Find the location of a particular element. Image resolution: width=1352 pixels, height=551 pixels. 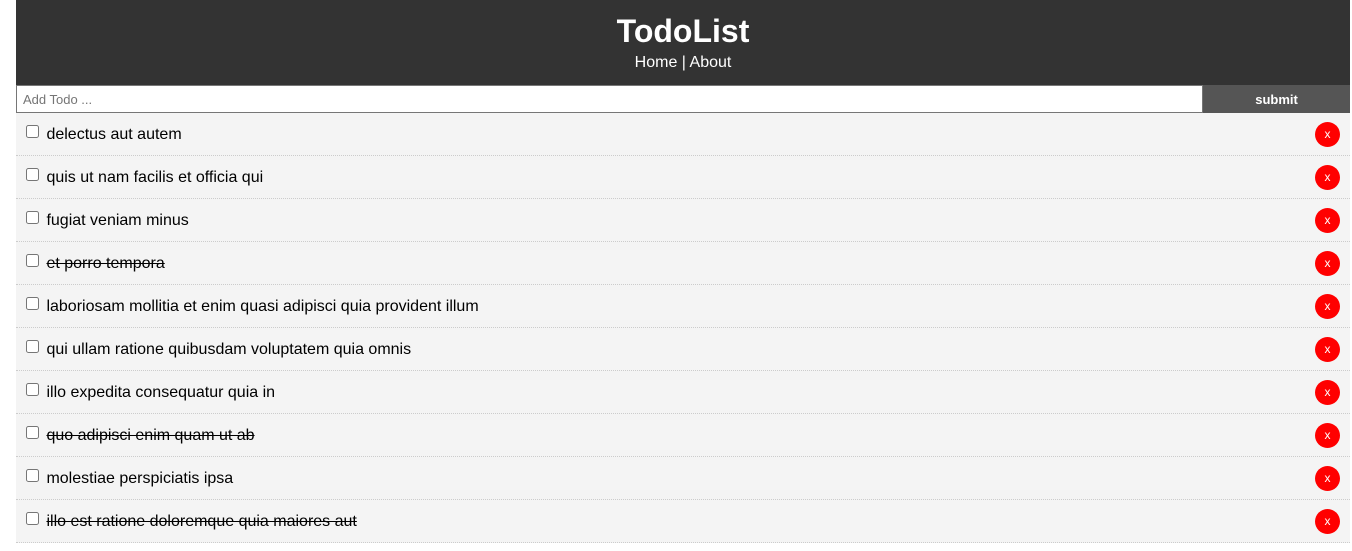

todo-title: delectus aut autem is located at coordinates (114, 134).